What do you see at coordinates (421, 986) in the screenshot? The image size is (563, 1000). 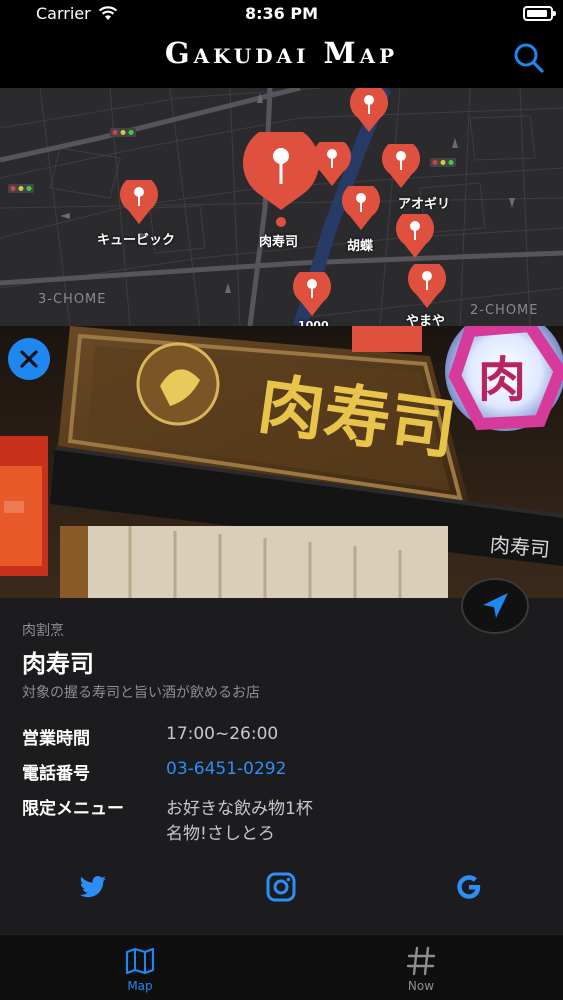 I see `tab-now-label: Now` at bounding box center [421, 986].